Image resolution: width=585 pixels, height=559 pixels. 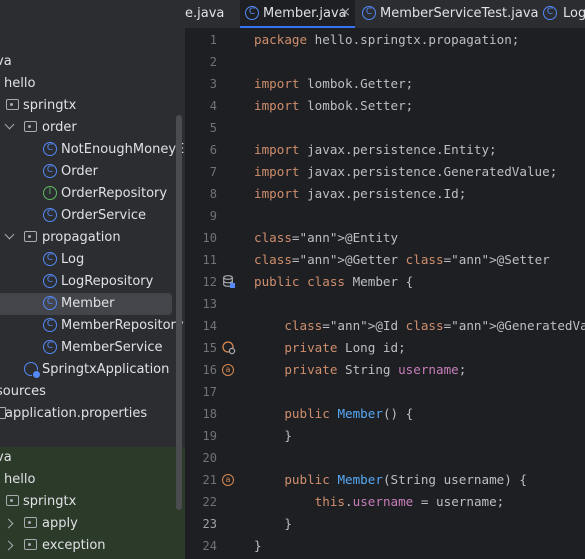 What do you see at coordinates (92, 502) in the screenshot?
I see `tree-item-test-springtx: springtx` at bounding box center [92, 502].